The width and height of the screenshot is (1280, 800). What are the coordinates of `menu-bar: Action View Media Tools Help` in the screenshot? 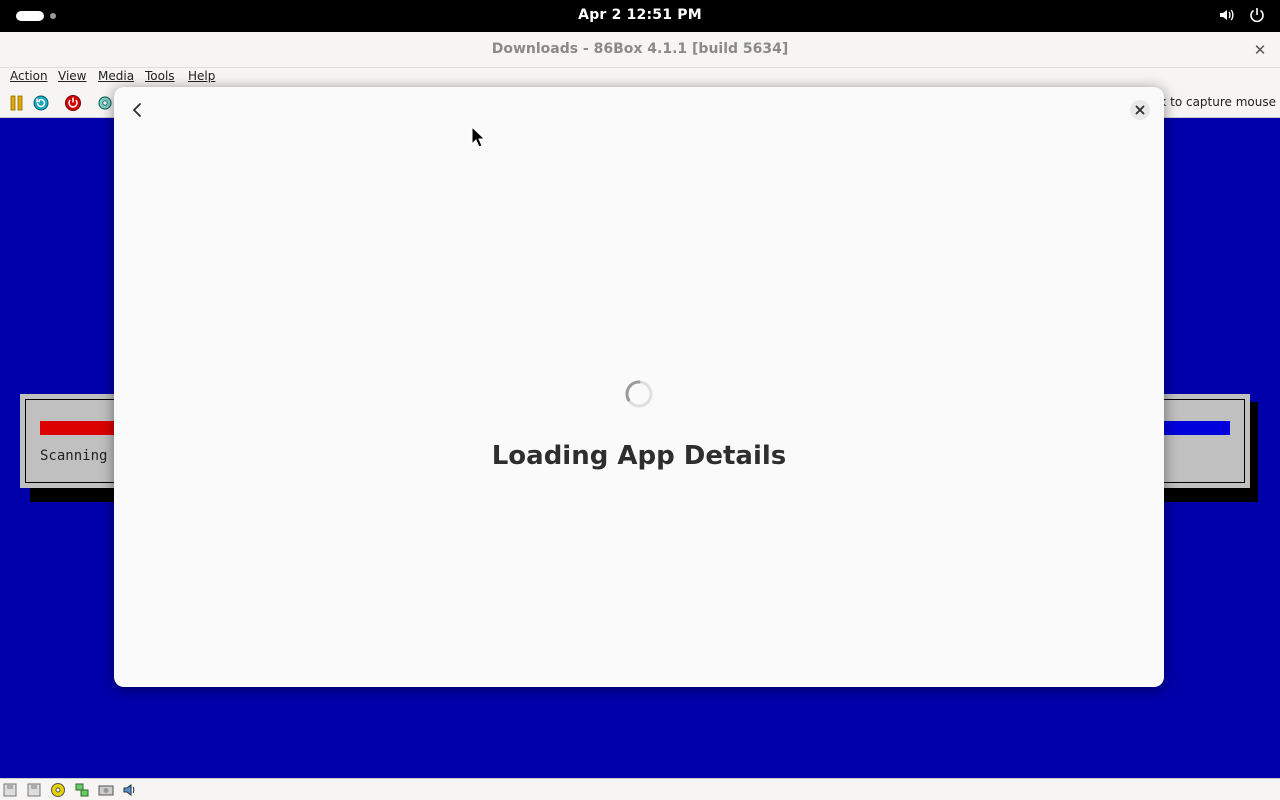 It's located at (640, 78).